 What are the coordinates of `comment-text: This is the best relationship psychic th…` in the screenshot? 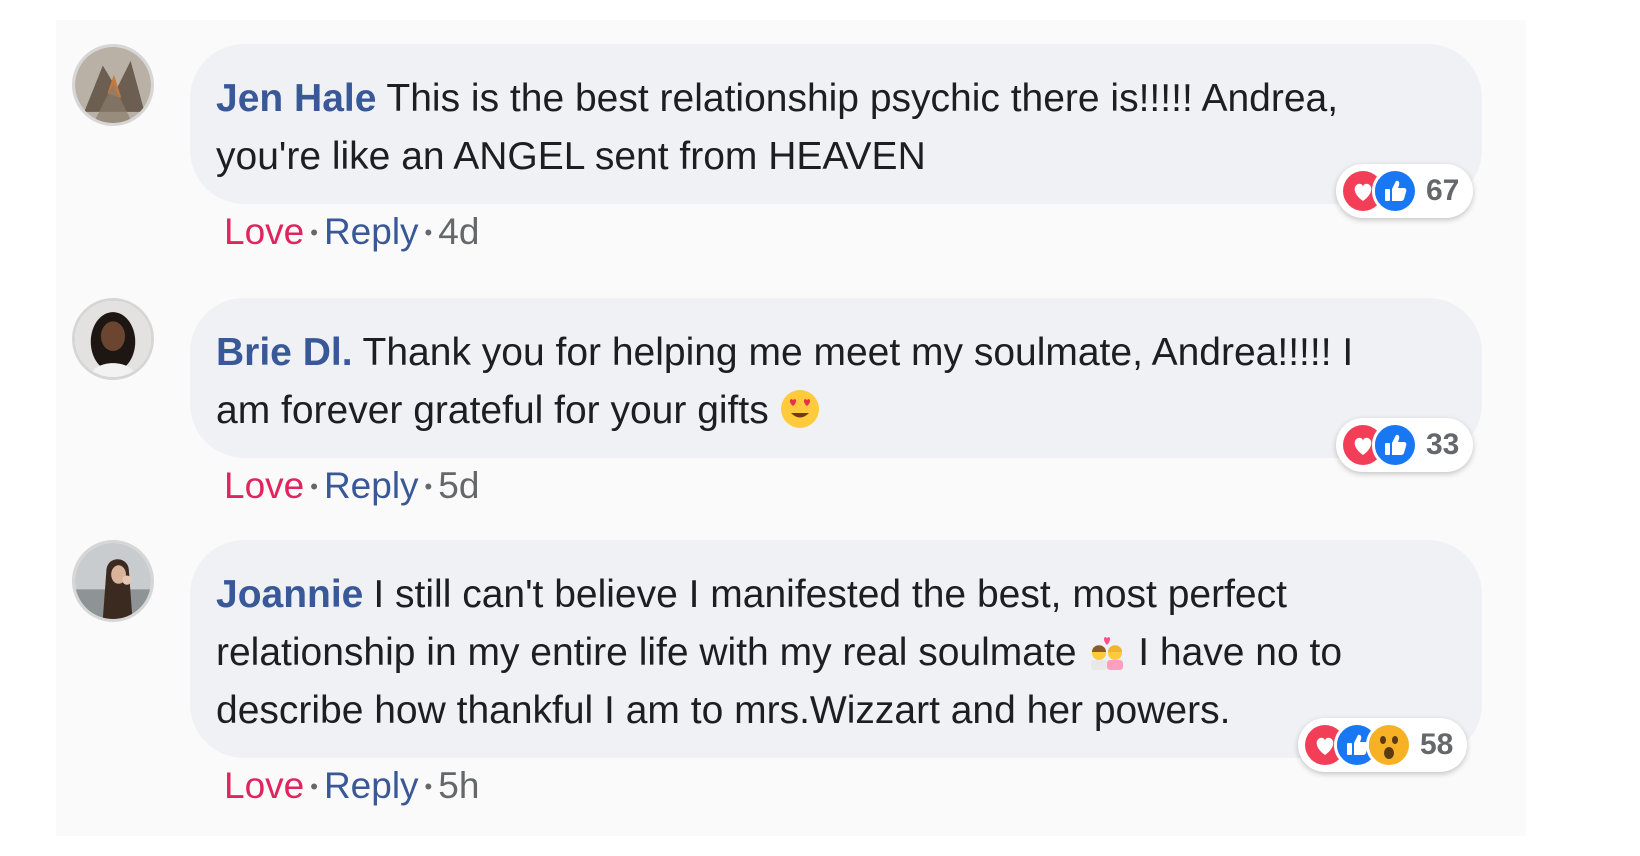 It's located at (777, 127).